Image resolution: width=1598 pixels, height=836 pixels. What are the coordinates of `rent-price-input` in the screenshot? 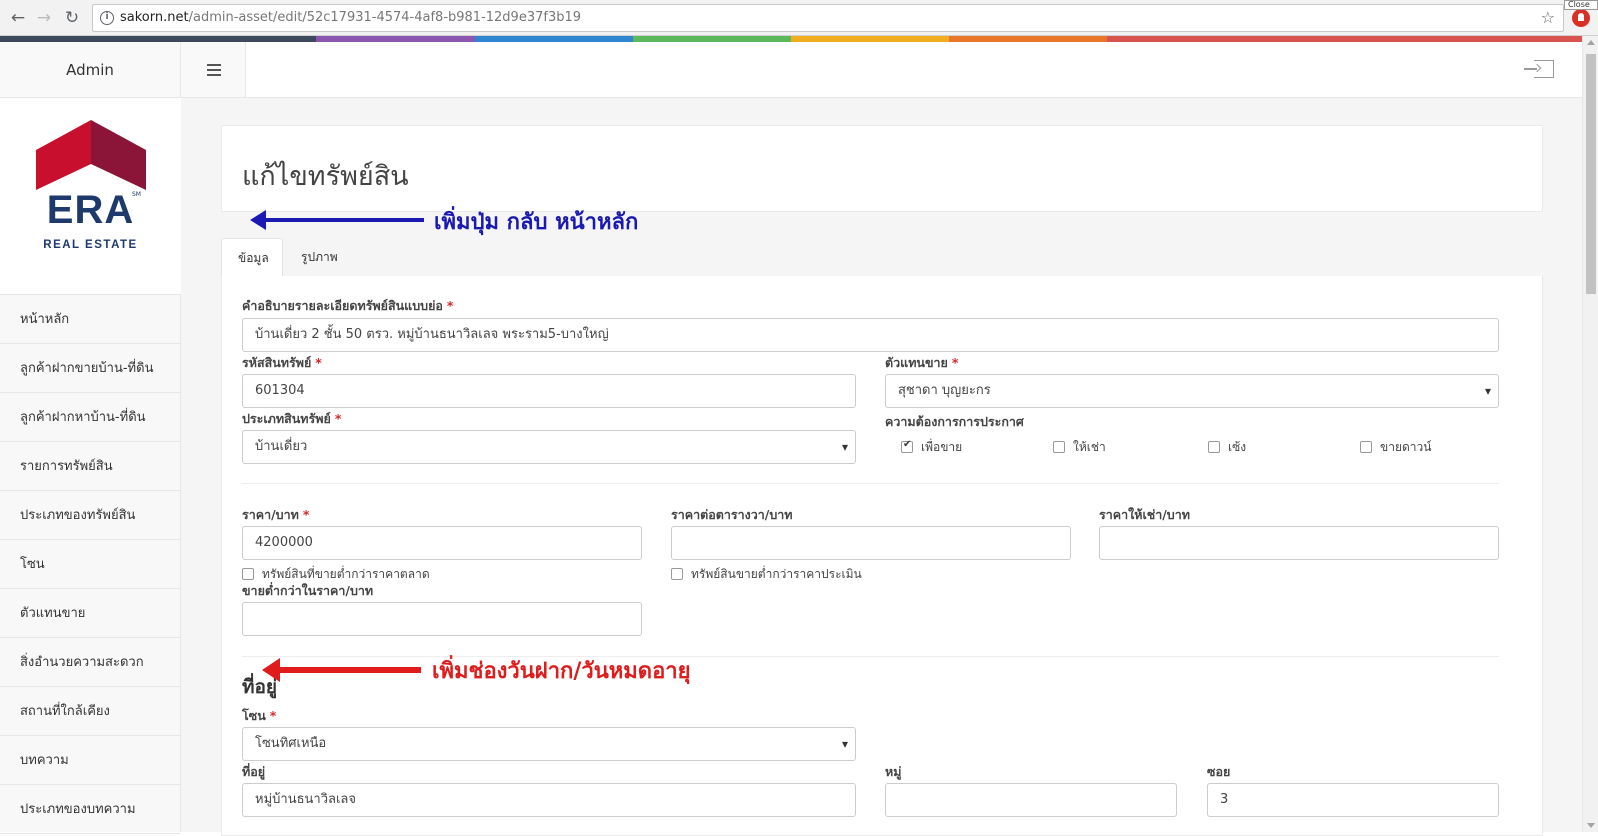 It's located at (1299, 543).